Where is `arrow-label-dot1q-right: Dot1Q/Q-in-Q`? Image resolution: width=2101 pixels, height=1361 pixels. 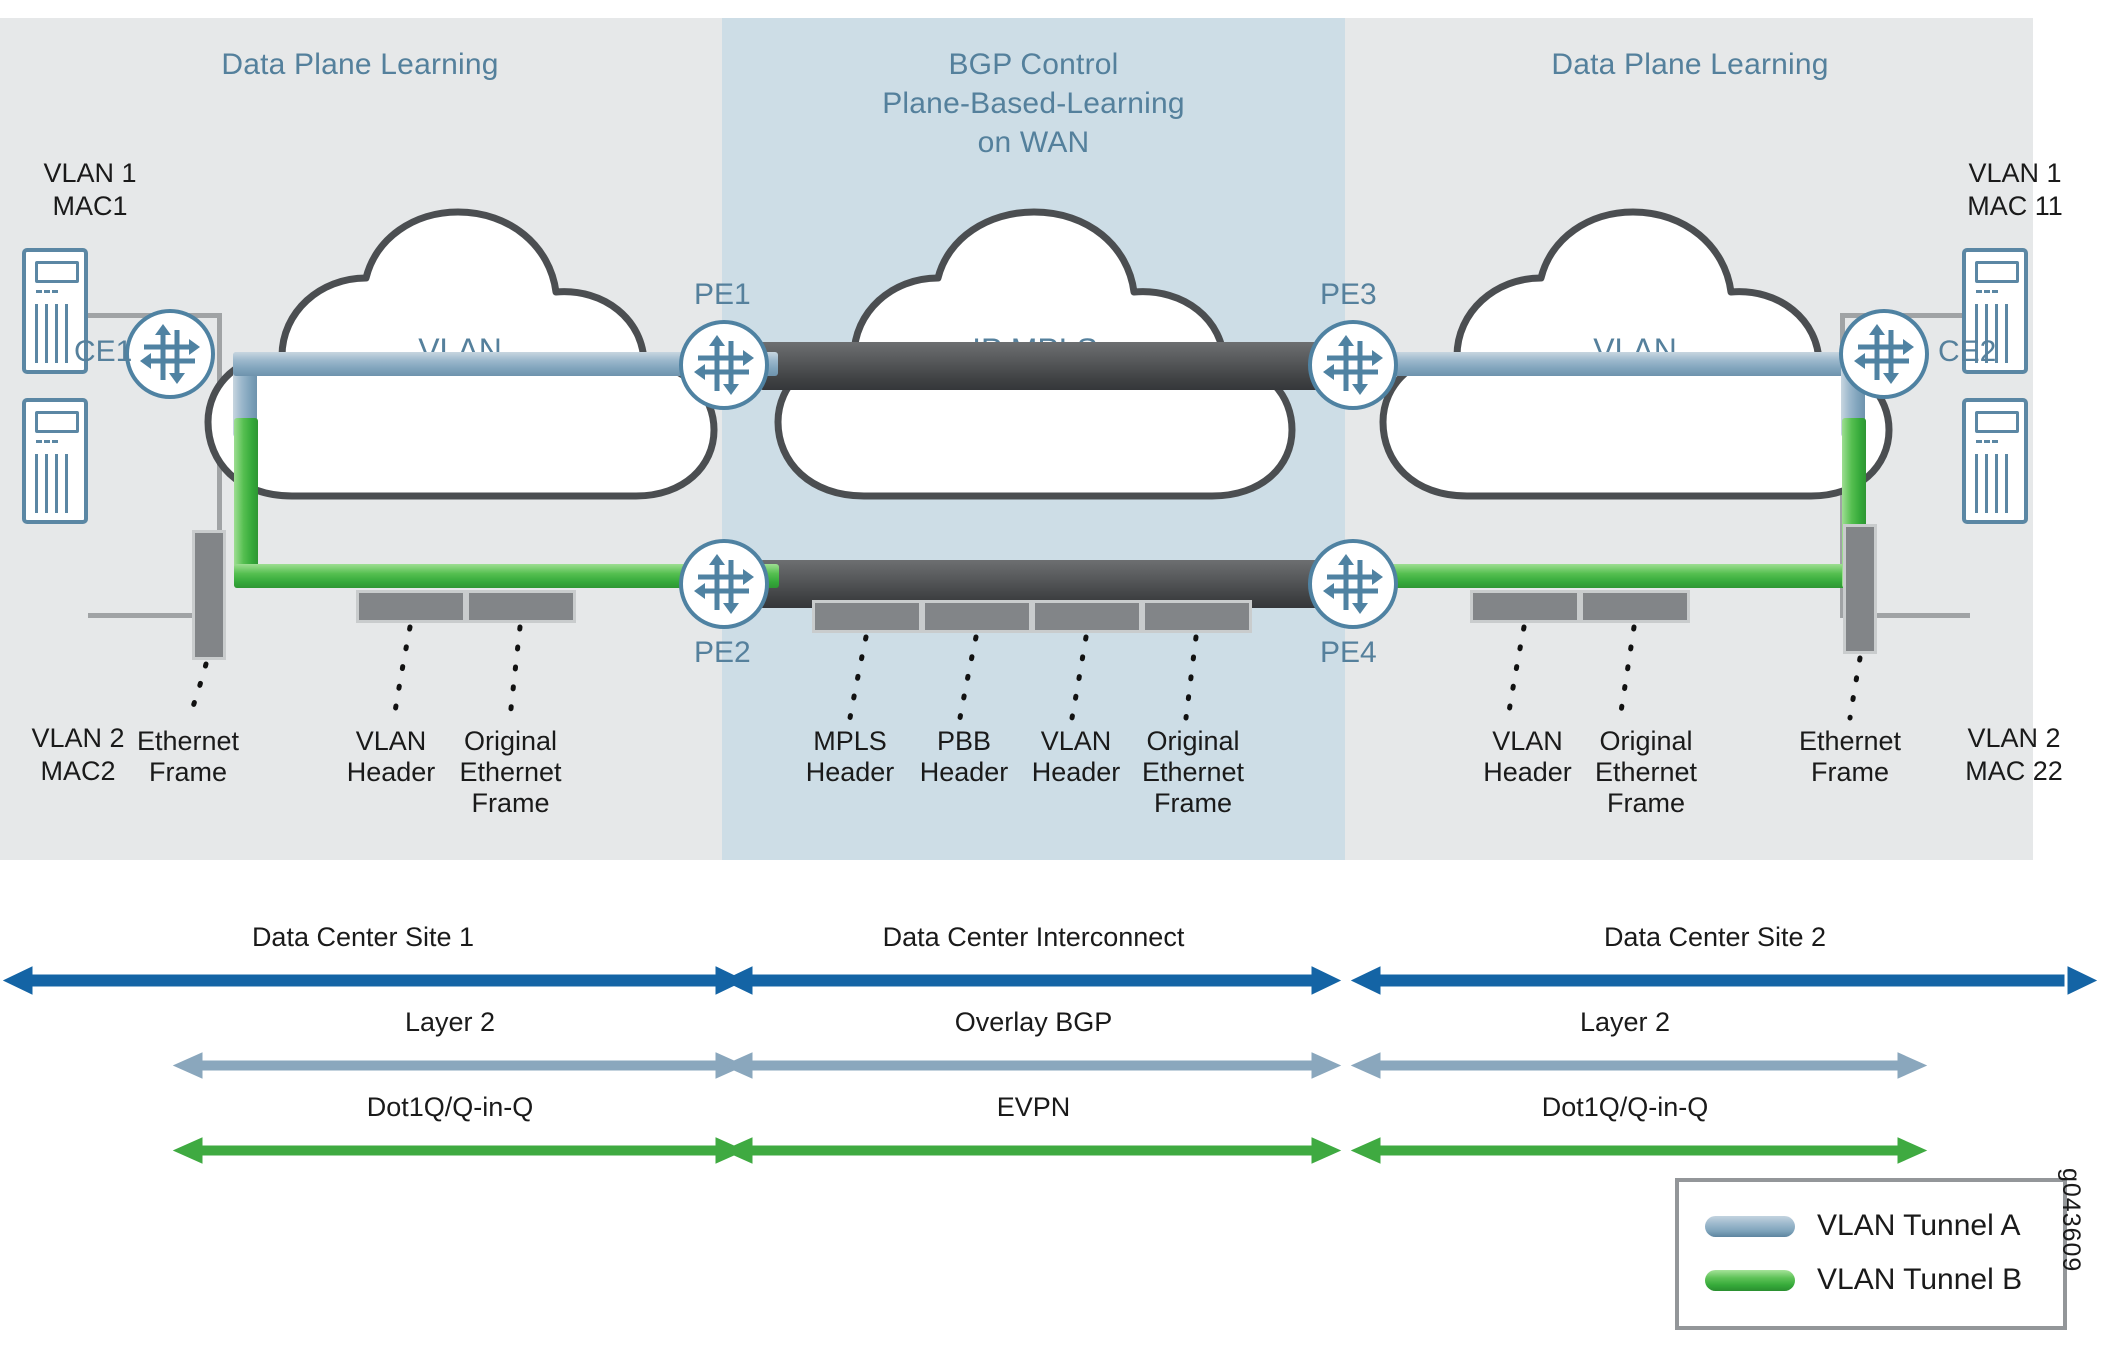 arrow-label-dot1q-right: Dot1Q/Q-in-Q is located at coordinates (1625, 1107).